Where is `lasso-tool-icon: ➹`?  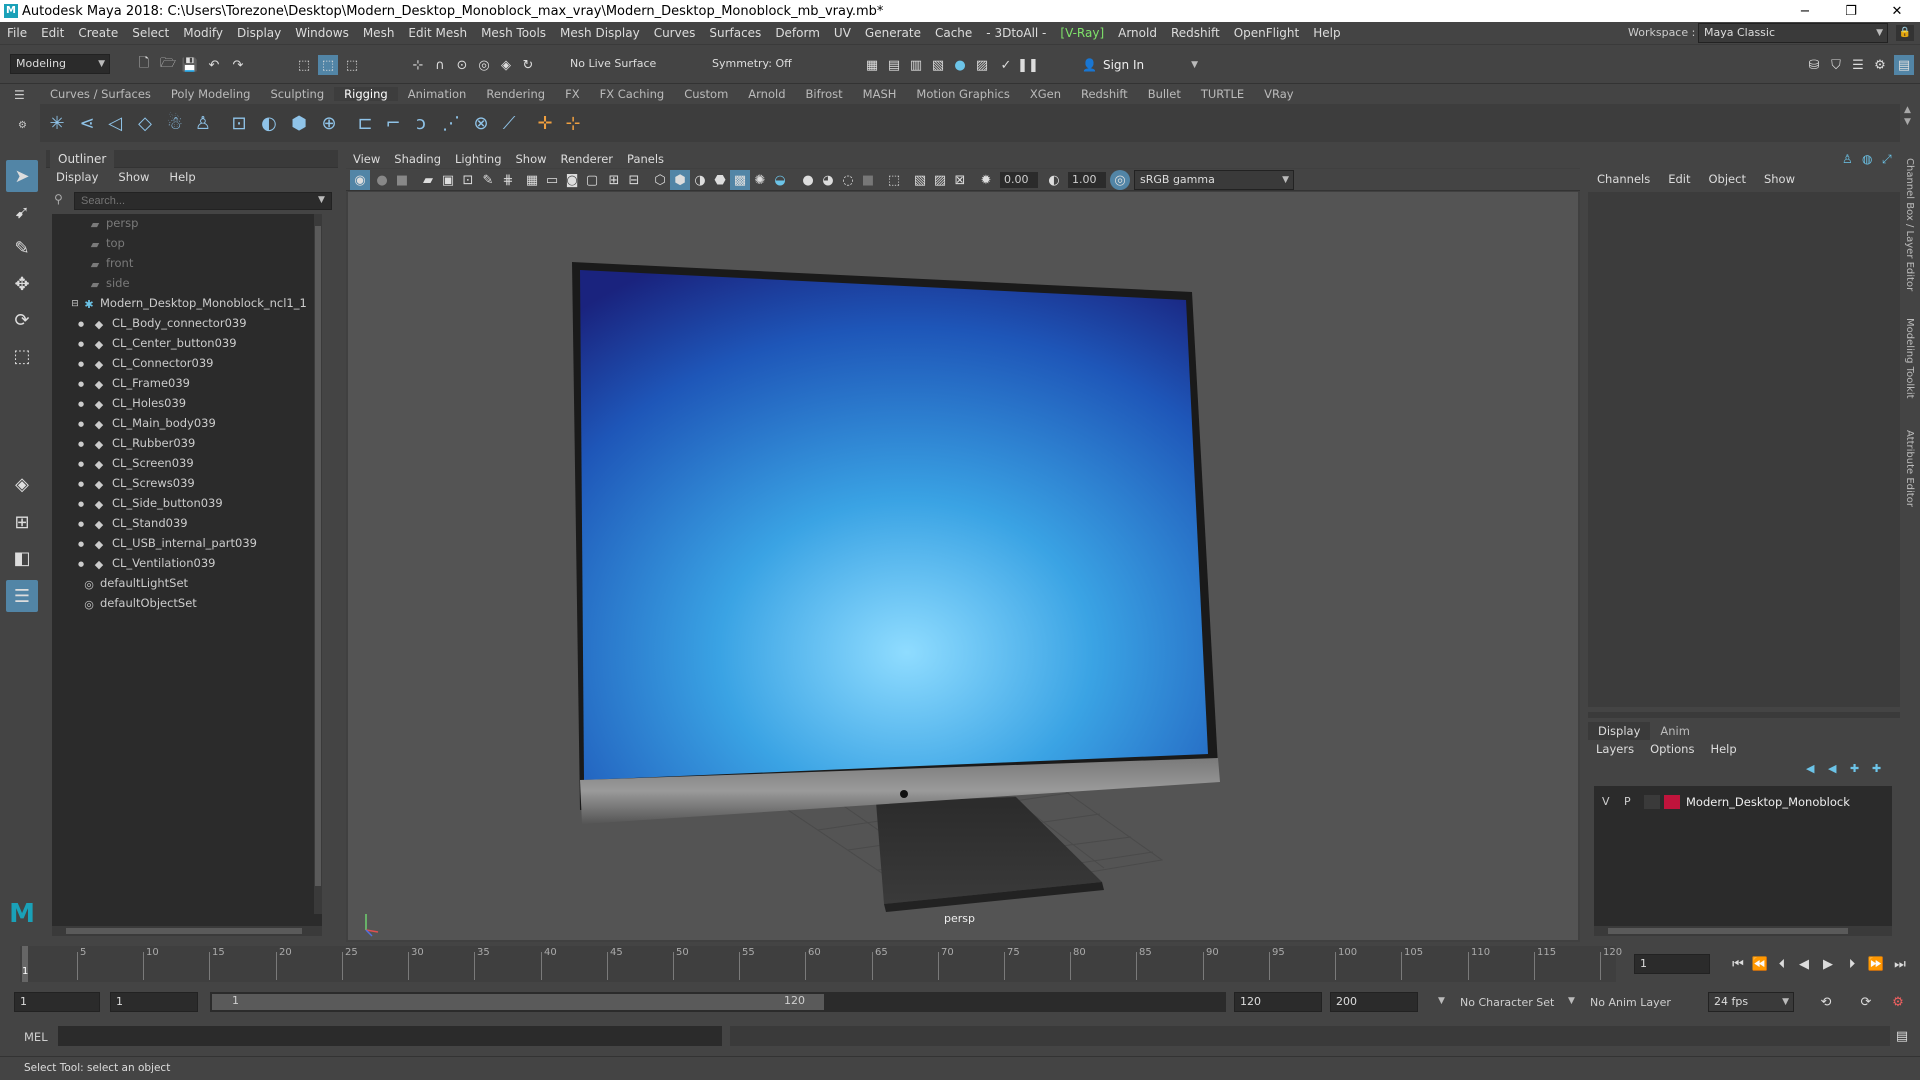 lasso-tool-icon: ➹ is located at coordinates (22, 212).